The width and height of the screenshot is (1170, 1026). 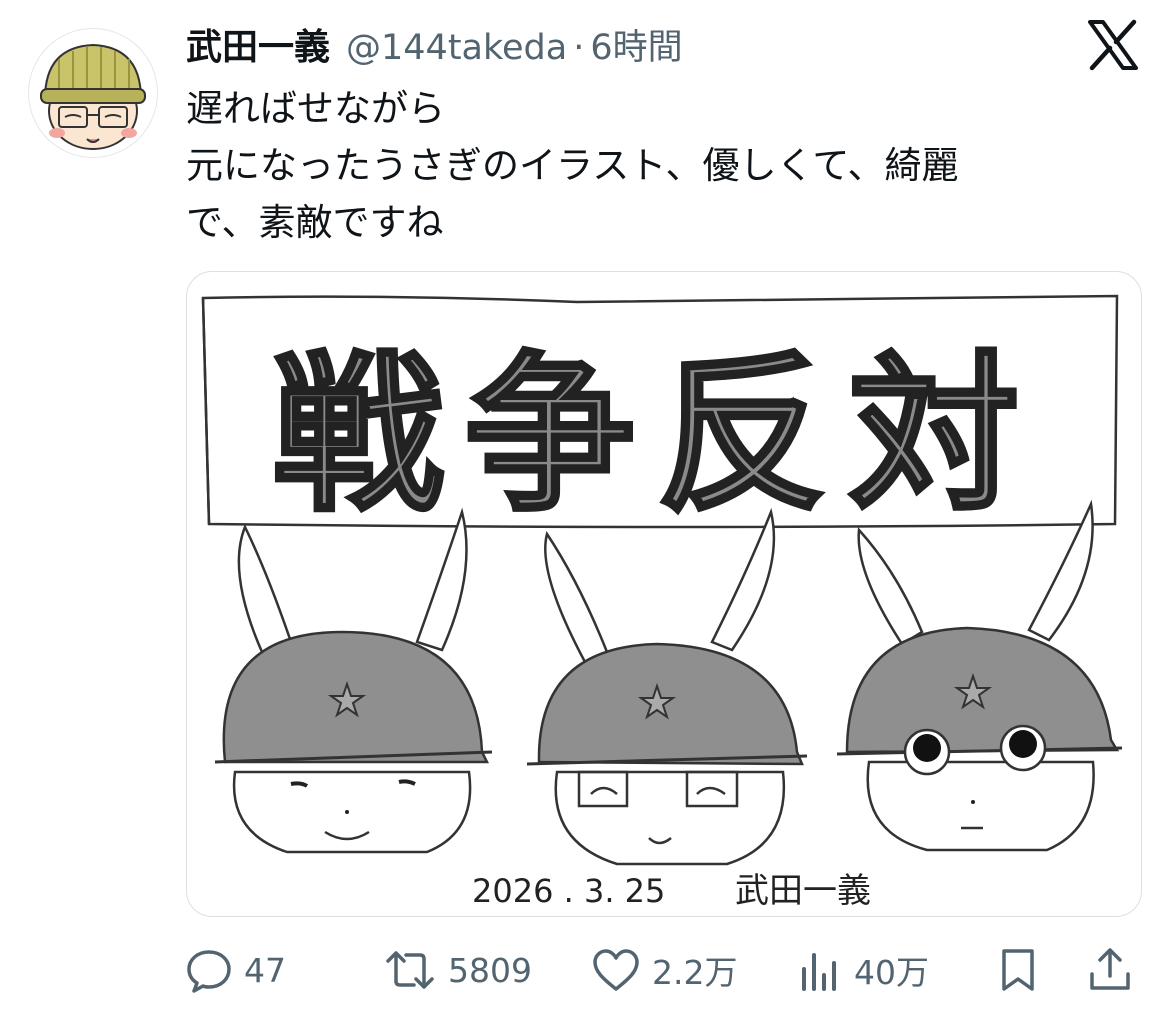 I want to click on like-button: 2.2万, so click(x=664, y=970).